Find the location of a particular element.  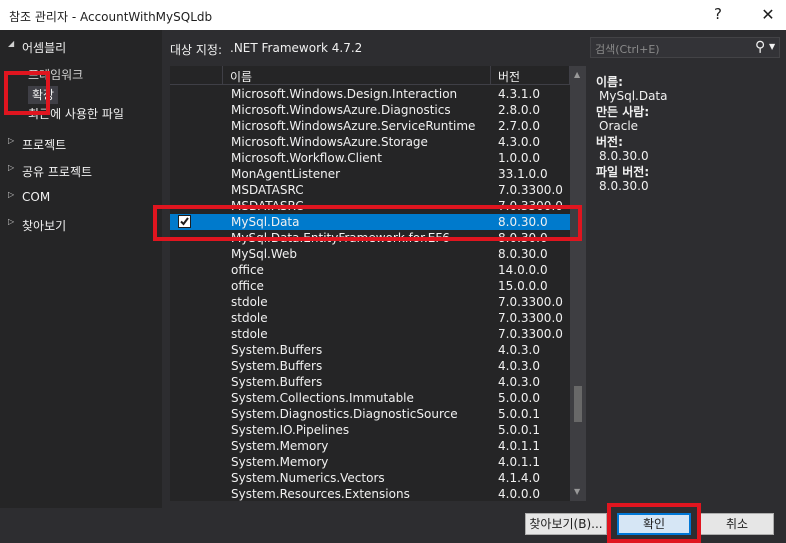

detail-version-label: 버전: is located at coordinates (609, 142).